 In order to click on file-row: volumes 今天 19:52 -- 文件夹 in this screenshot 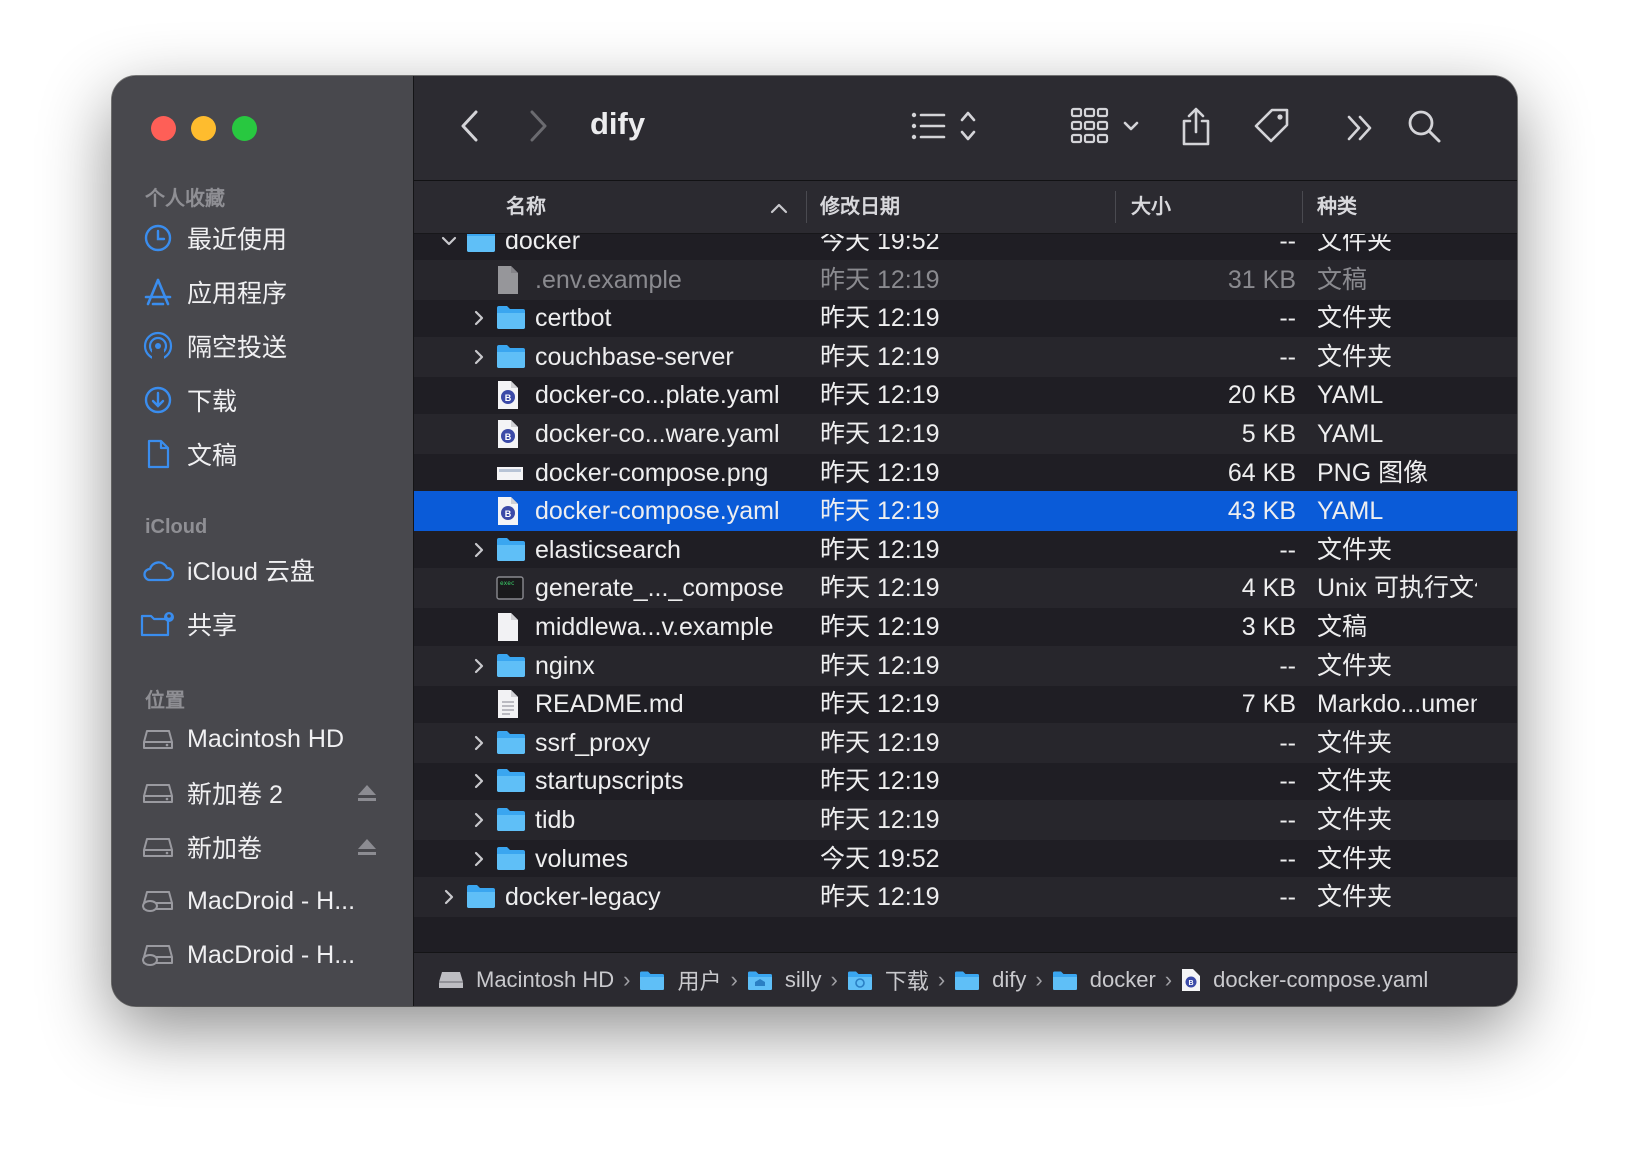, I will do `click(965, 859)`.